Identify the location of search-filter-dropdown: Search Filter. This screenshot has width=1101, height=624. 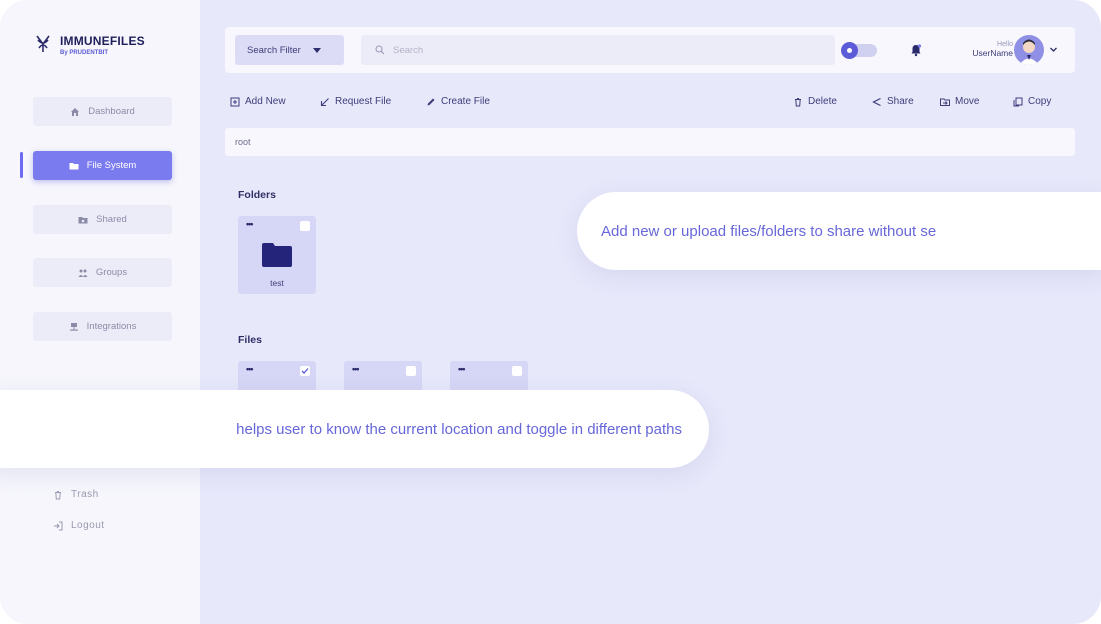
(289, 50).